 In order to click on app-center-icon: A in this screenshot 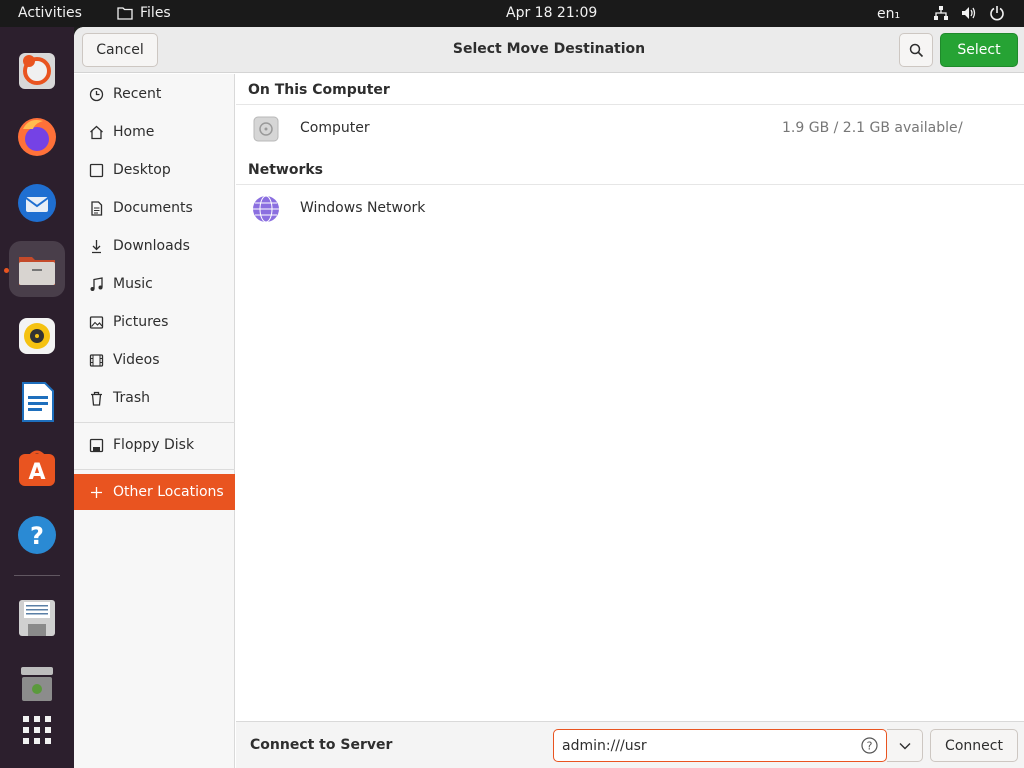, I will do `click(37, 468)`.